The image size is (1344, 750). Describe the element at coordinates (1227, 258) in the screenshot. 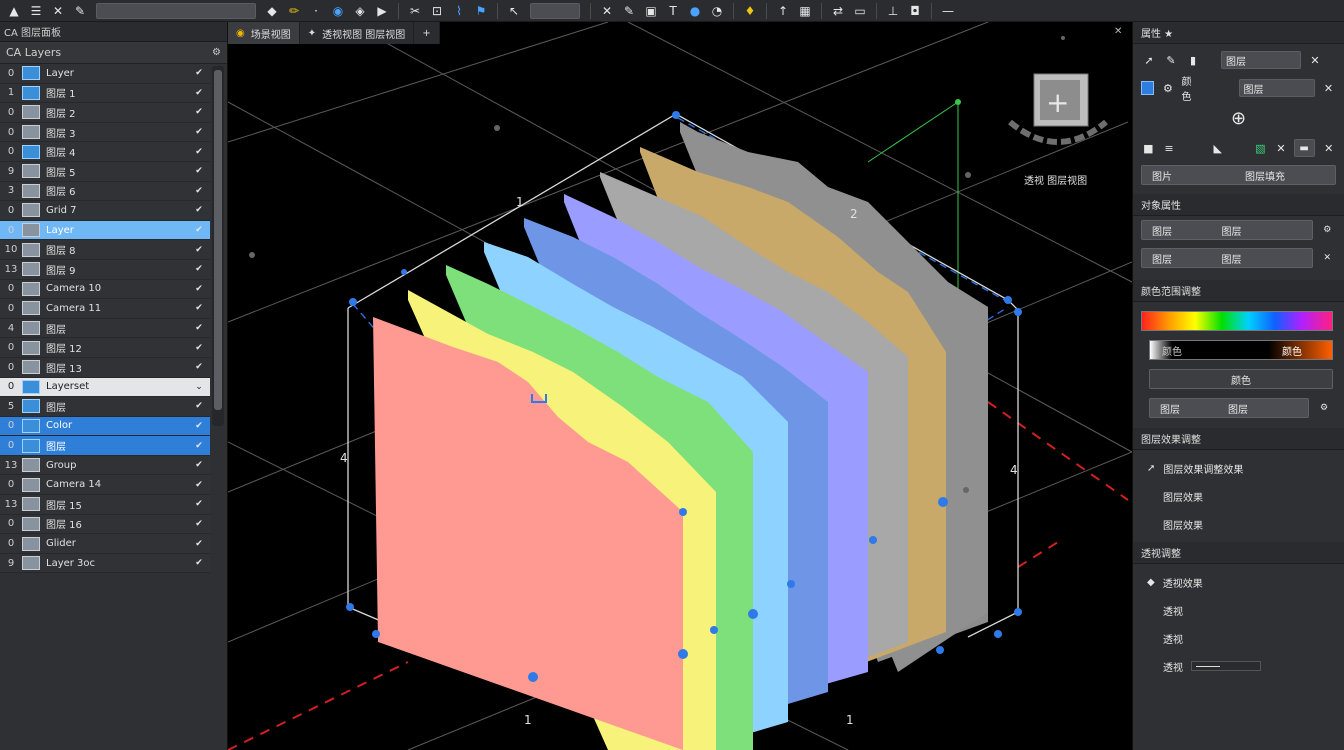

I see `object-button-2: 图层 图层` at that location.